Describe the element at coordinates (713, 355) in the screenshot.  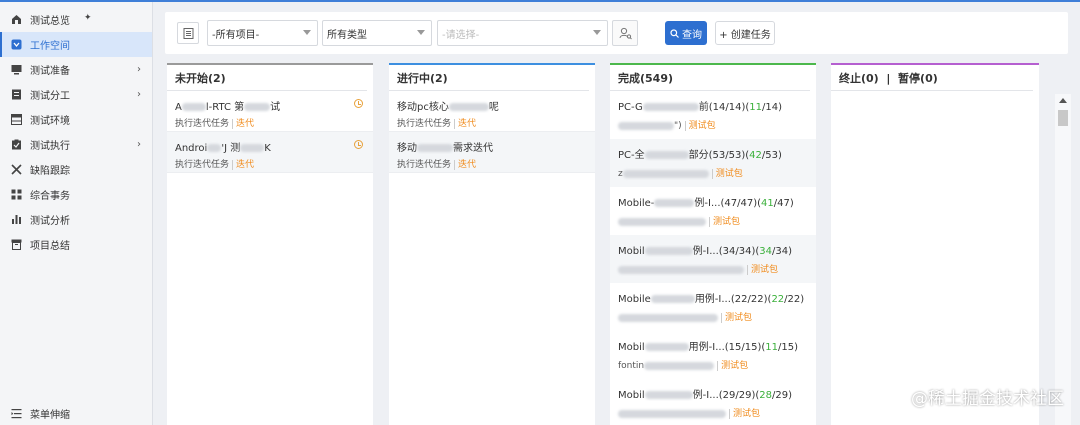
I see `task-card: Mobil 用例-I...(15/15)(11/15) fontin 测试包` at that location.